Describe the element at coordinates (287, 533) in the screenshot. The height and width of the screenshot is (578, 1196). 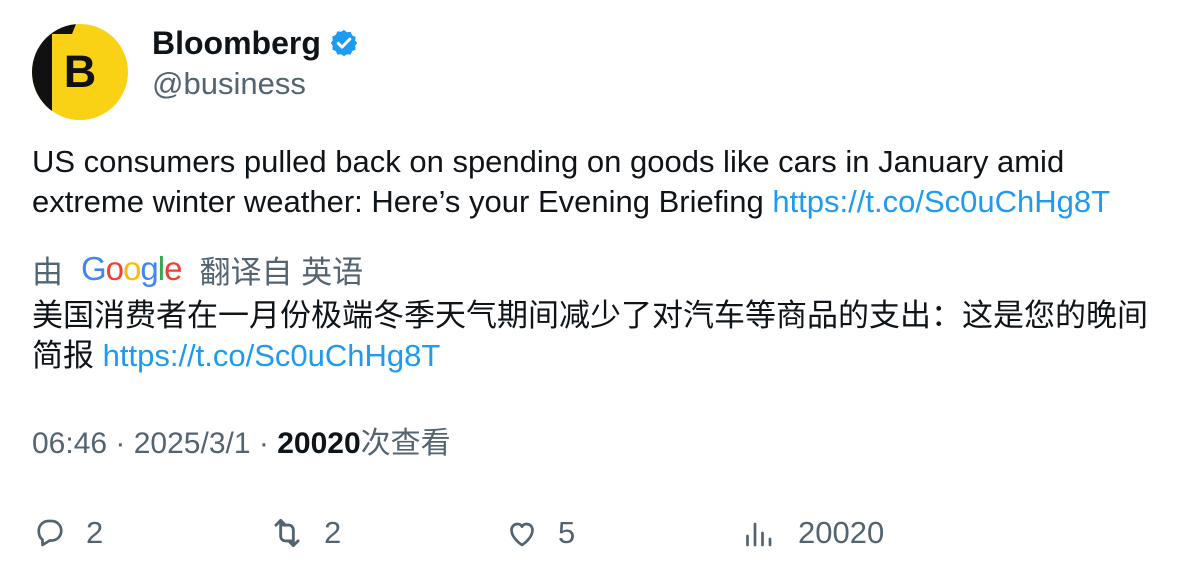
I see `retweet-icon` at that location.